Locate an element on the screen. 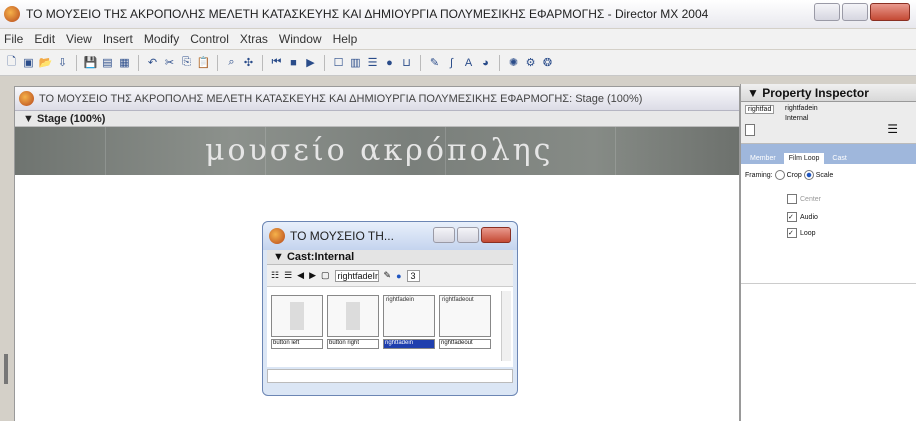 This screenshot has width=916, height=421. framing-row: Framing: Crop Scale is located at coordinates (789, 175).